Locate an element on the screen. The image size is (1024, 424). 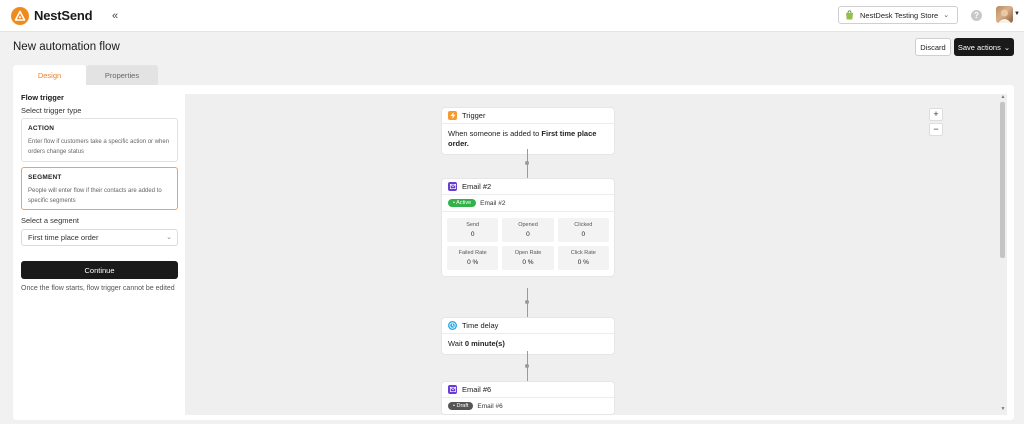
save-actions-button: Save actions ⌄ is located at coordinates (984, 47).